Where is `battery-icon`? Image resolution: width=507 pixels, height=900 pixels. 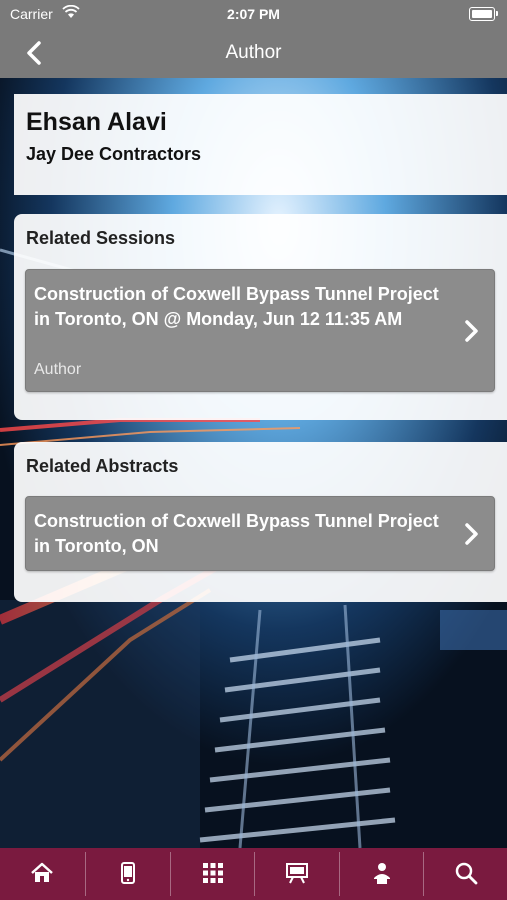
battery-icon is located at coordinates (483, 14).